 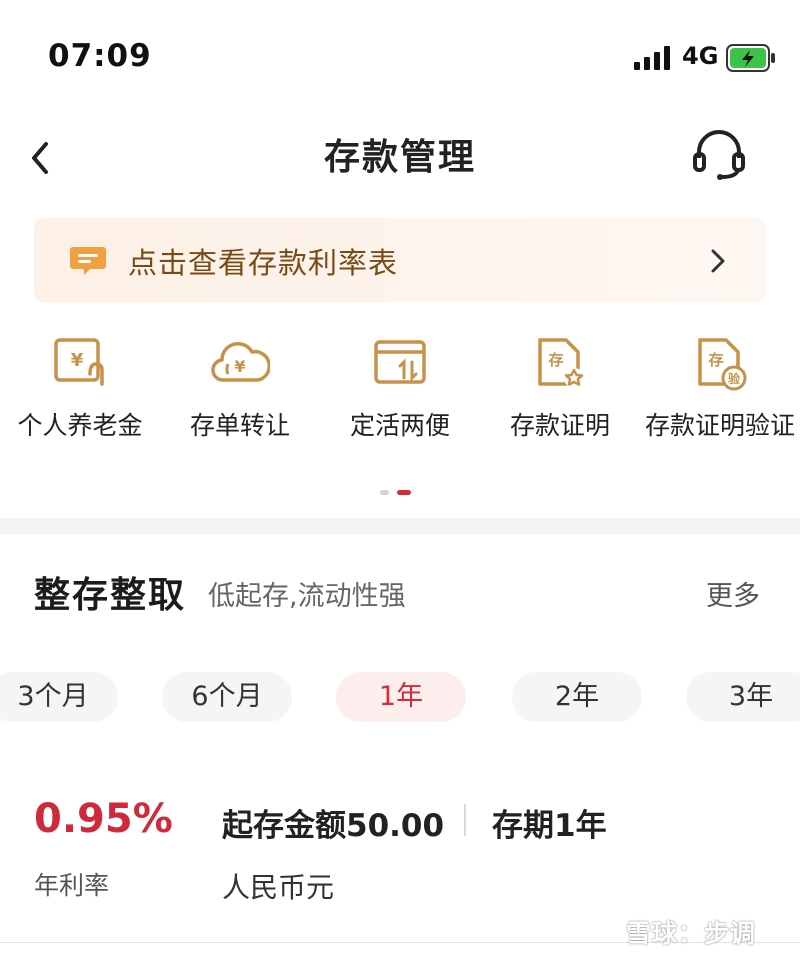 What do you see at coordinates (384, 492) in the screenshot?
I see `pager-dot` at bounding box center [384, 492].